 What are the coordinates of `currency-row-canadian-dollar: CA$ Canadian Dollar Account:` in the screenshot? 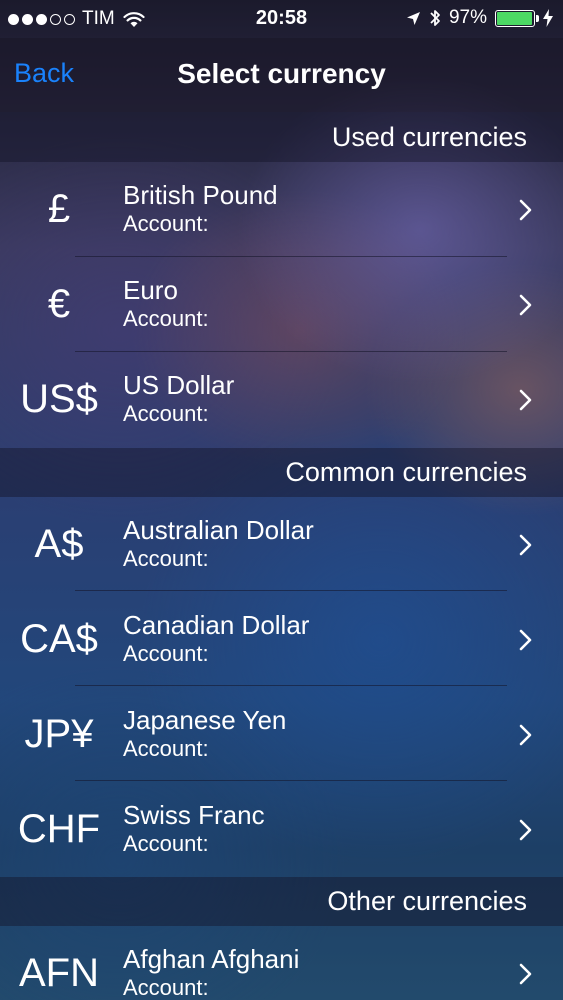 It's located at (281, 639).